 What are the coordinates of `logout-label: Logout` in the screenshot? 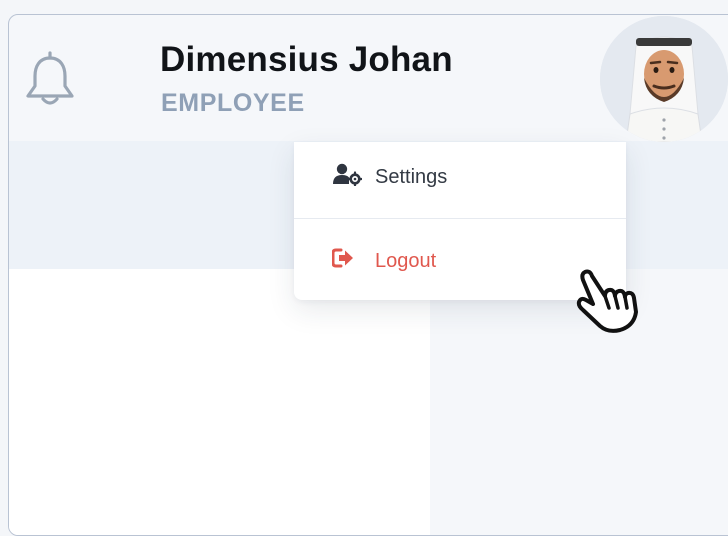 It's located at (406, 261).